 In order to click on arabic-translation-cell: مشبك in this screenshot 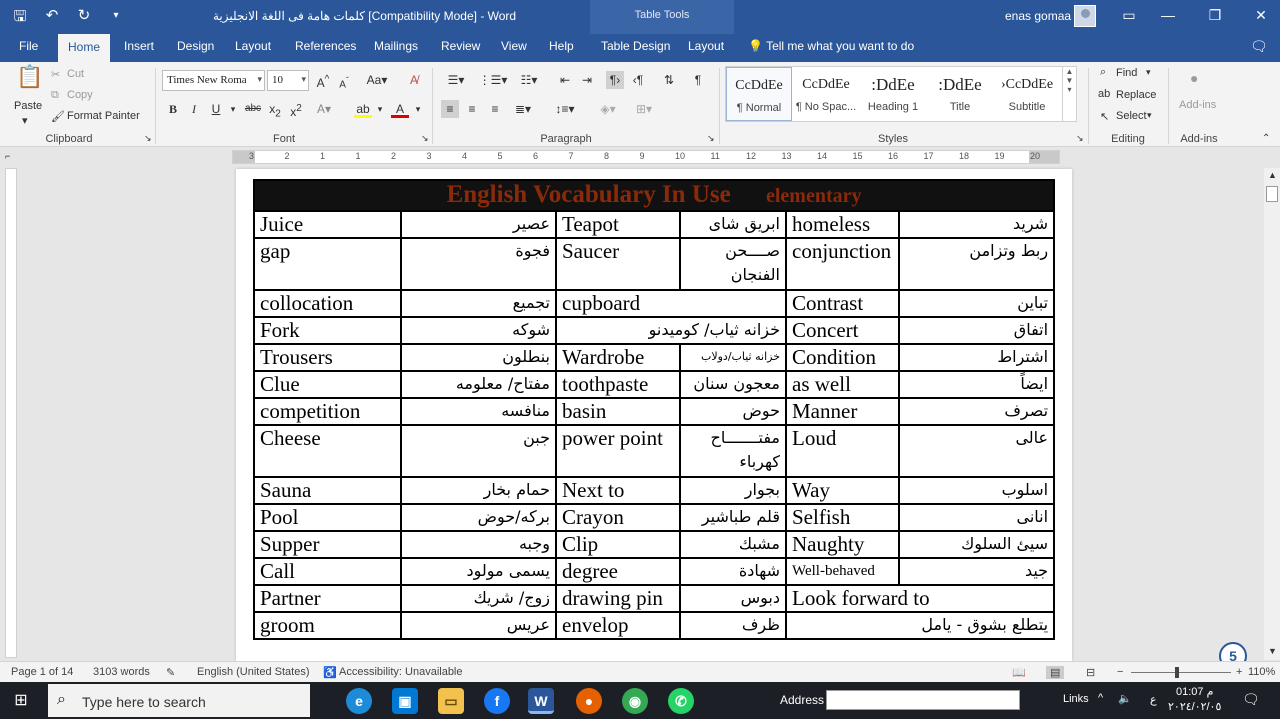, I will do `click(733, 544)`.